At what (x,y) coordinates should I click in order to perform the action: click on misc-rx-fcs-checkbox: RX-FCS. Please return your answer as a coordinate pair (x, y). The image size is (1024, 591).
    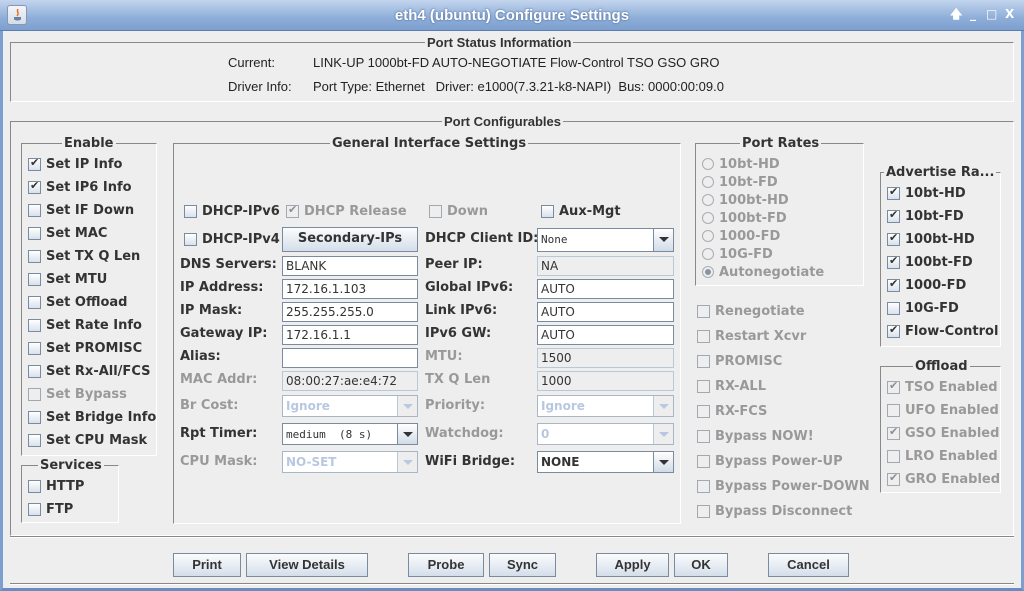
    Looking at the image, I should click on (732, 411).